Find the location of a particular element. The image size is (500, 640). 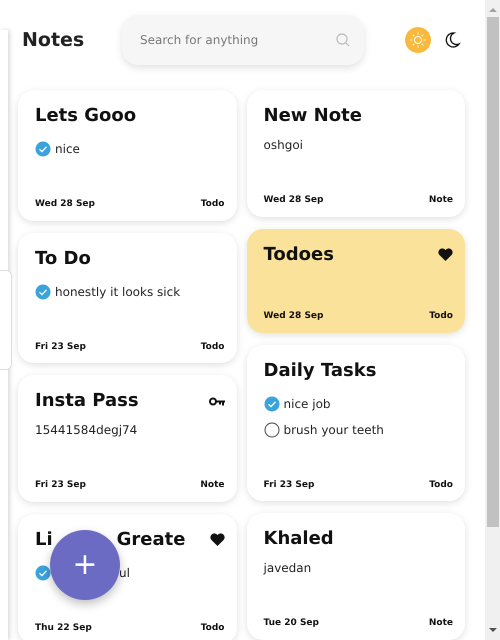

note-title: To Do is located at coordinates (63, 258).